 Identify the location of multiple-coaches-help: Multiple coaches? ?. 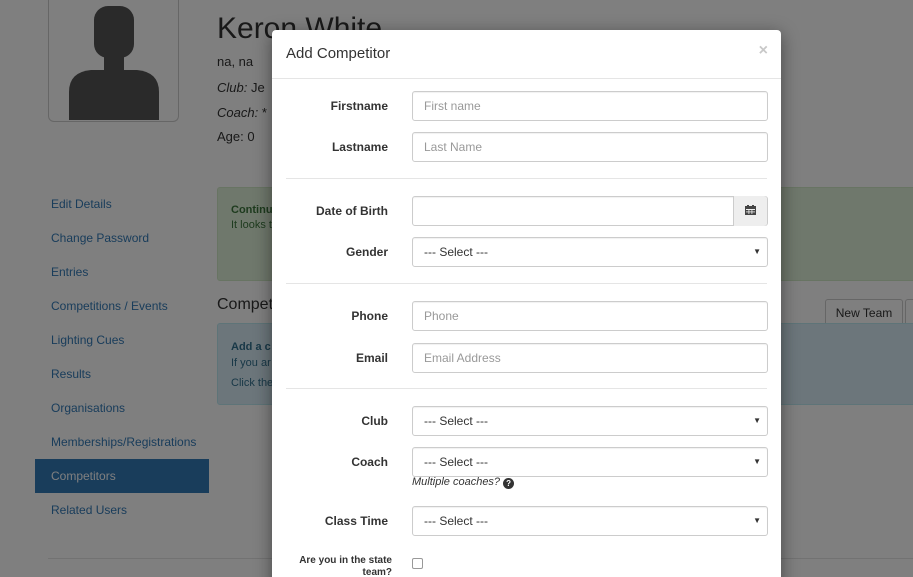
(463, 482).